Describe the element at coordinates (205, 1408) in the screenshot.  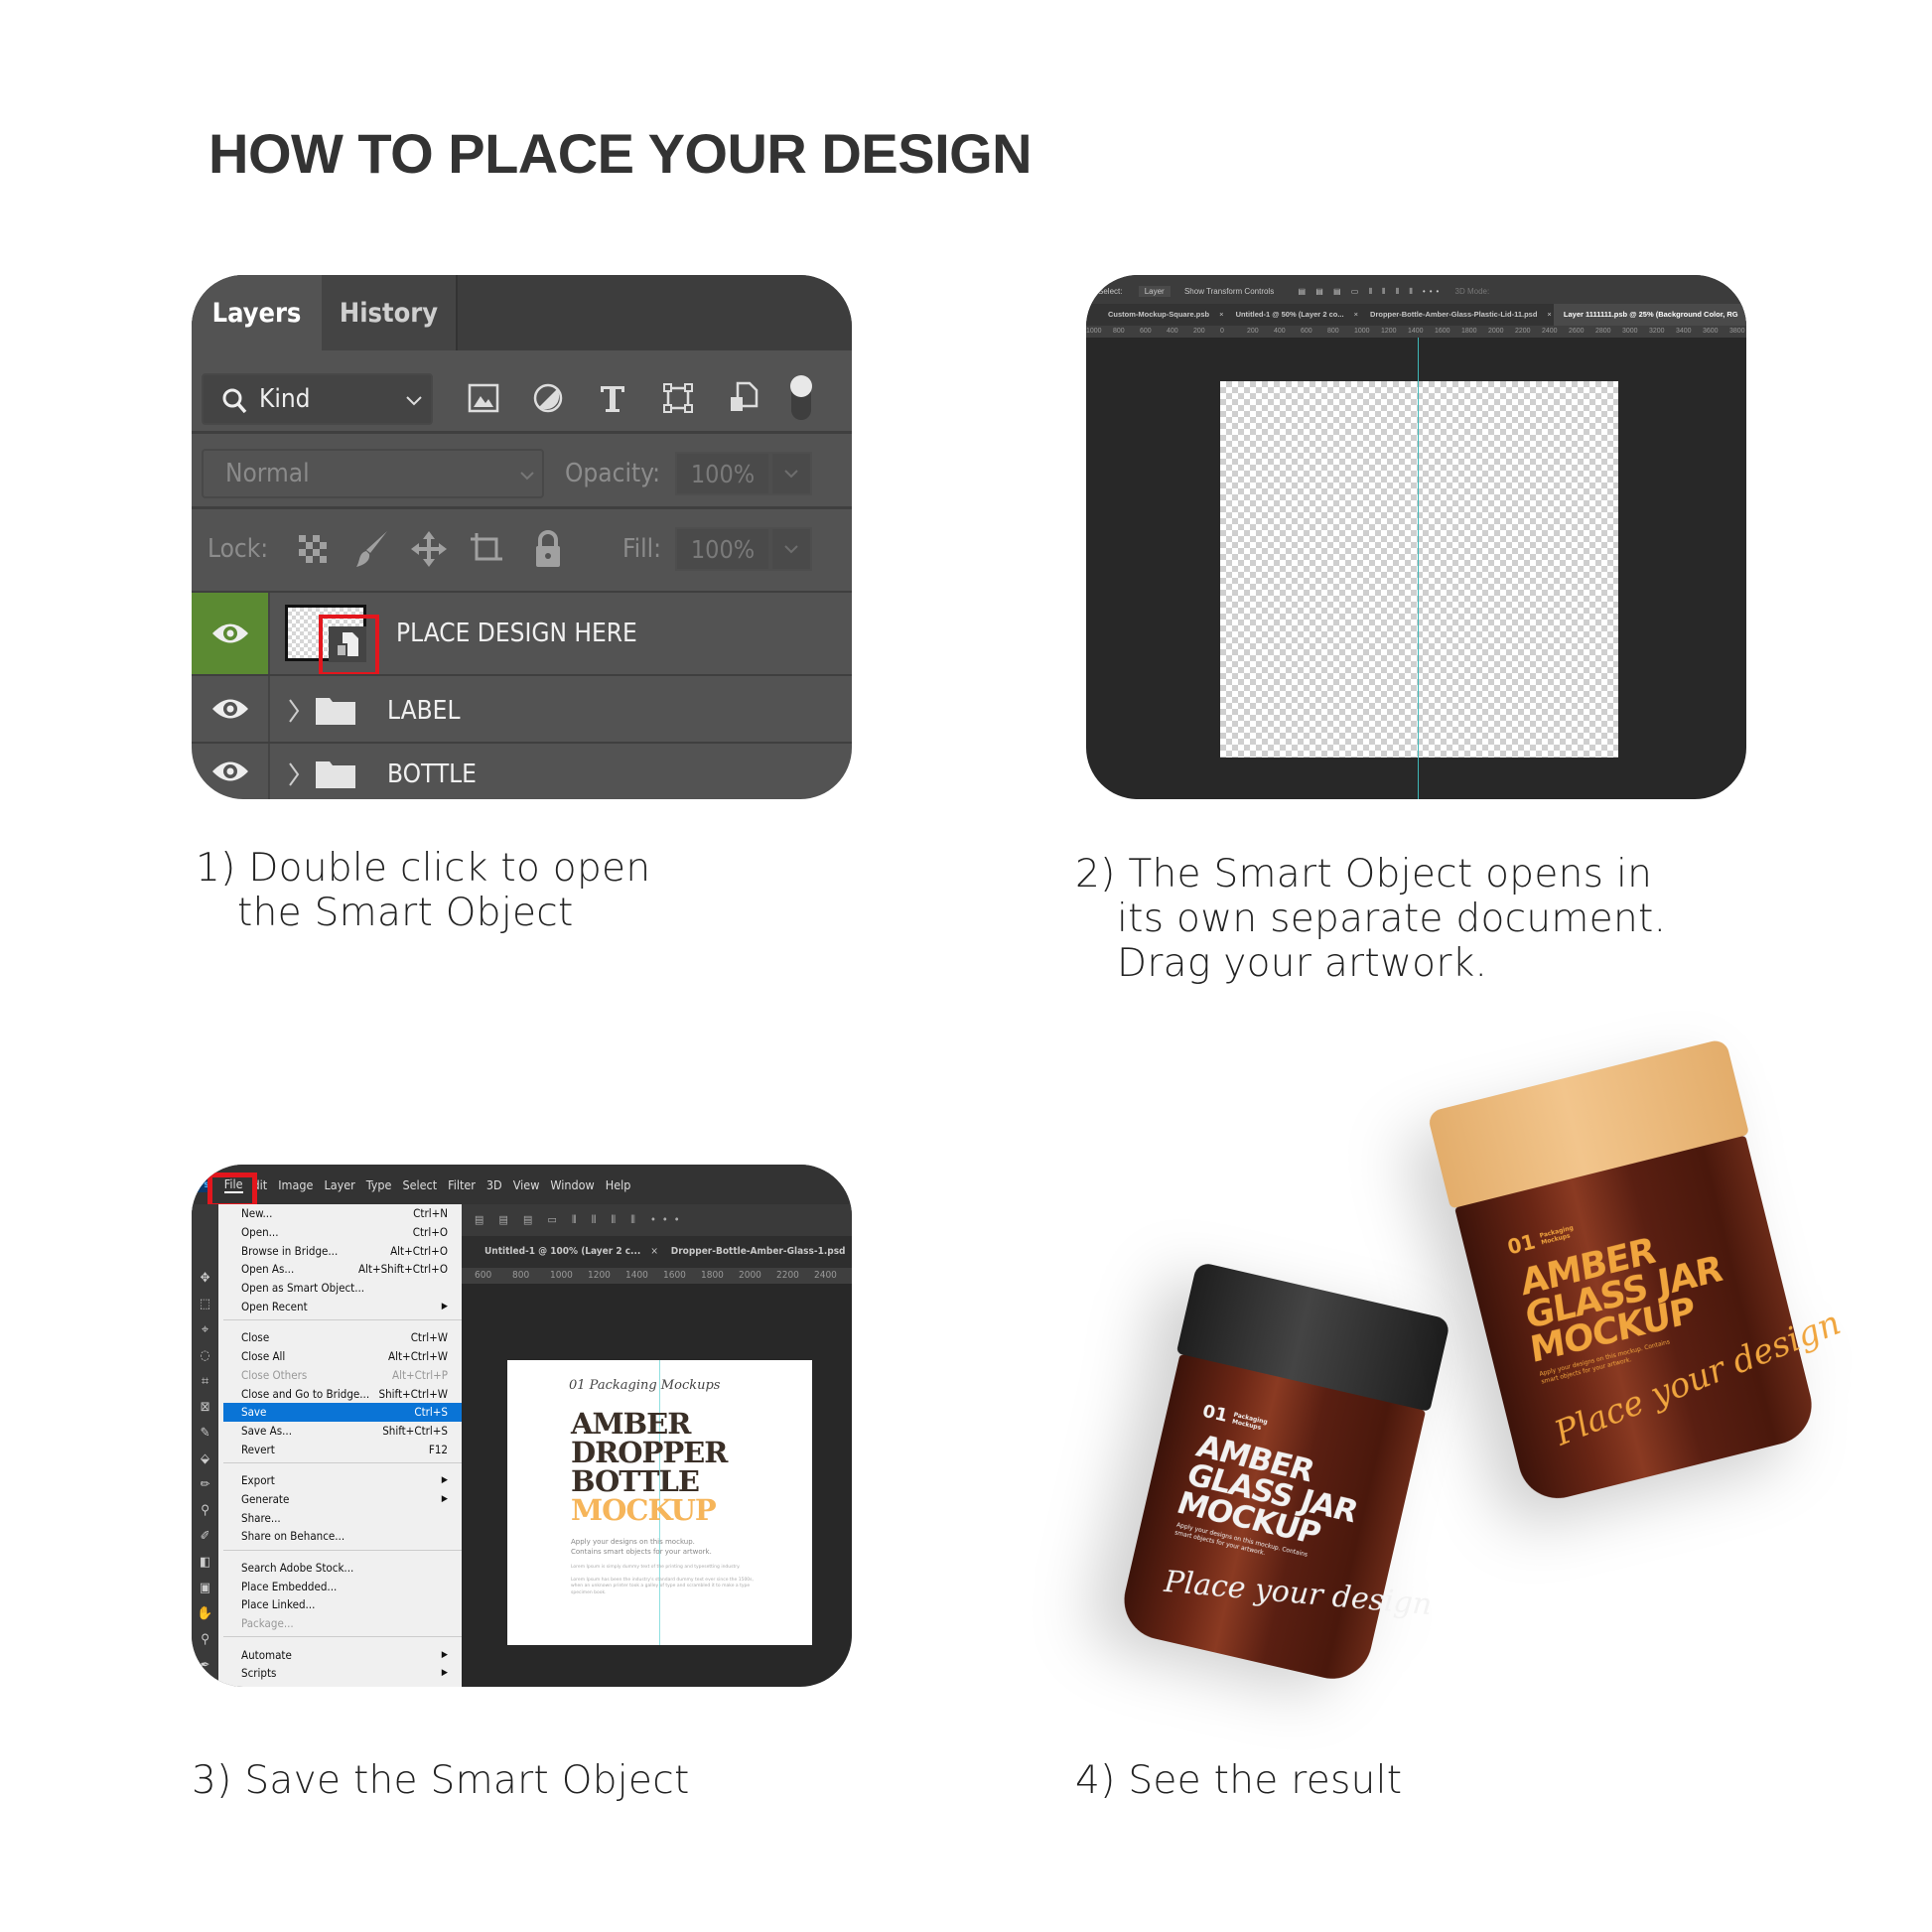
I see `tool-icon: ⊠` at that location.